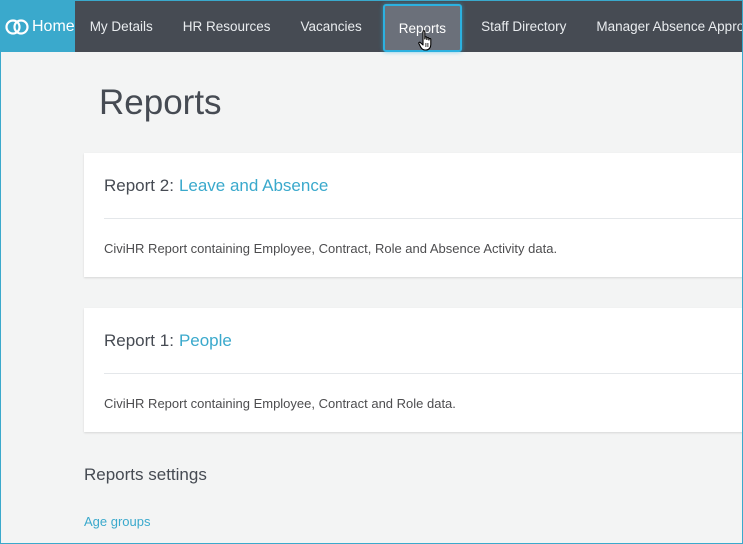 This screenshot has height=544, width=743. What do you see at coordinates (669, 26) in the screenshot?
I see `nav-item-label: Manager Absence Approval` at bounding box center [669, 26].